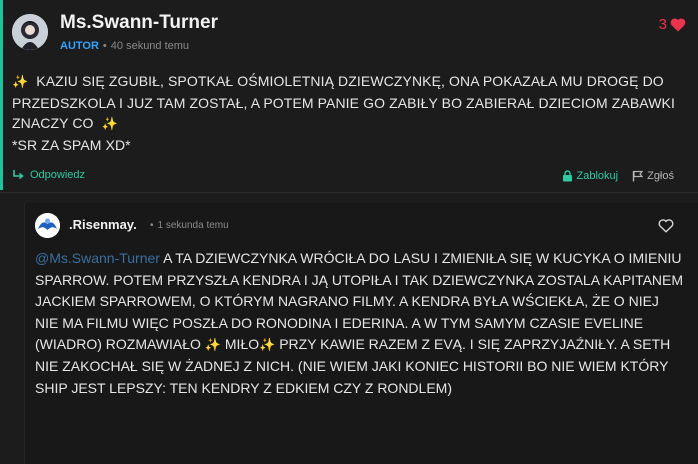 This screenshot has width=698, height=464. Describe the element at coordinates (660, 176) in the screenshot. I see `report-label: Zgłoś` at that location.